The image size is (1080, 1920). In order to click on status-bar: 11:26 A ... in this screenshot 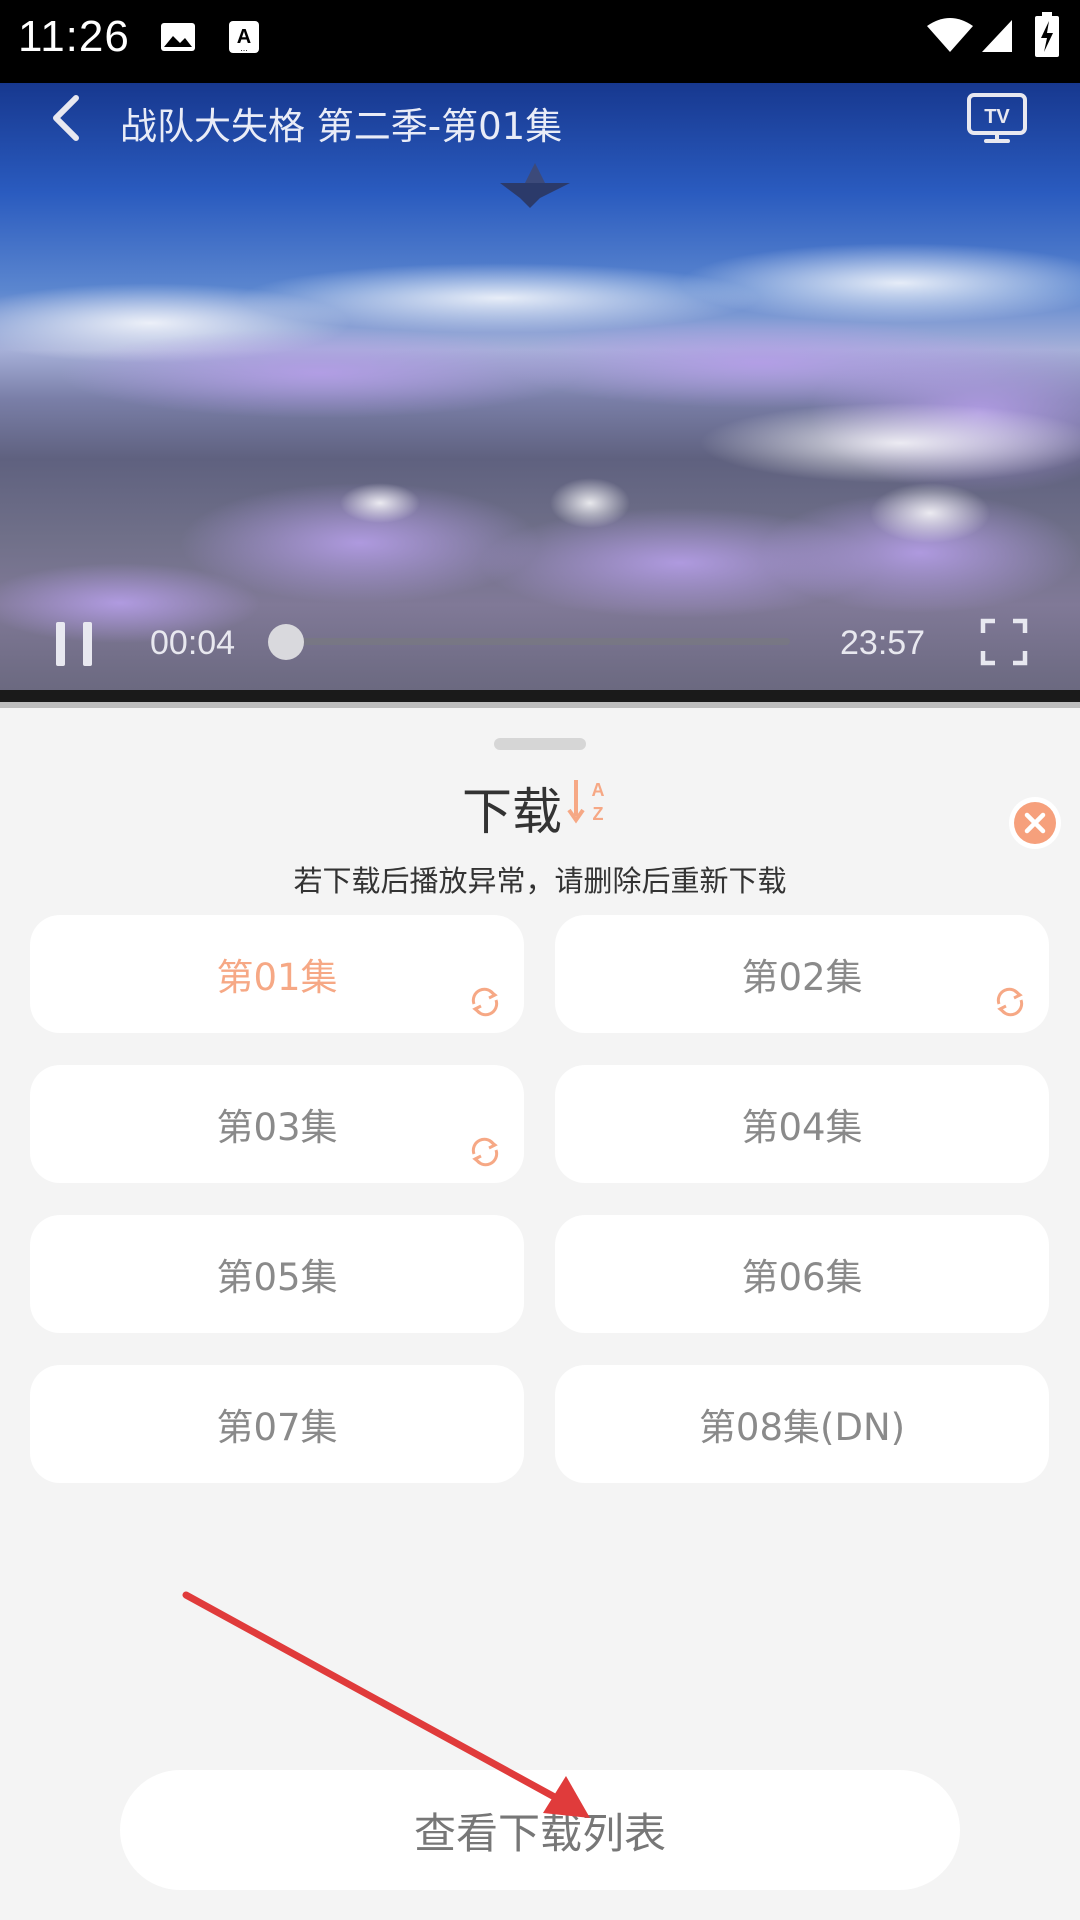, I will do `click(540, 41)`.